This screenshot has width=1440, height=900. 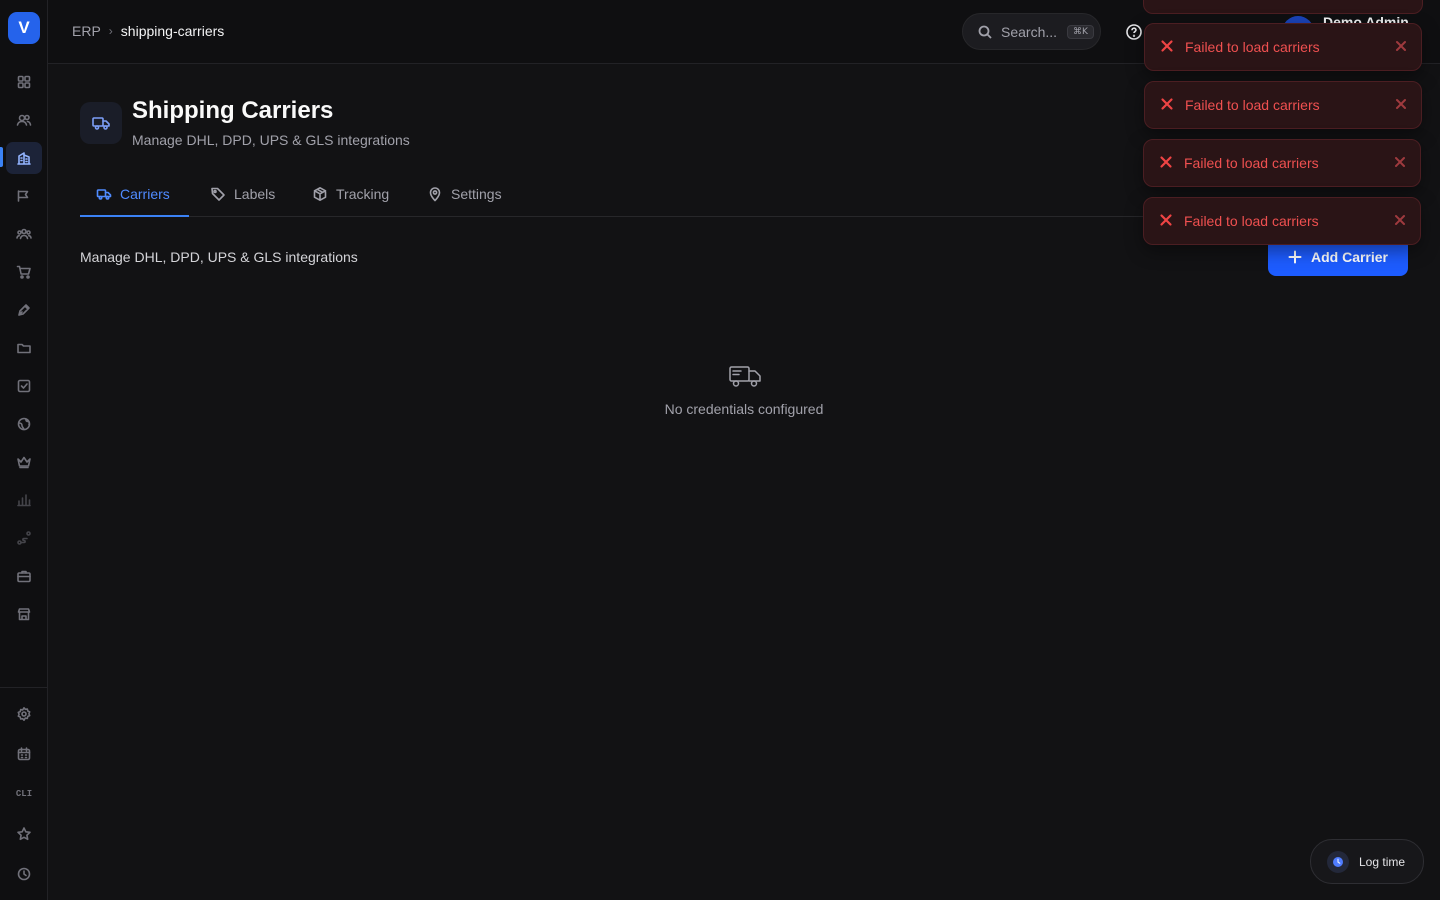 I want to click on sidebar: V CLI, so click(x=24, y=450).